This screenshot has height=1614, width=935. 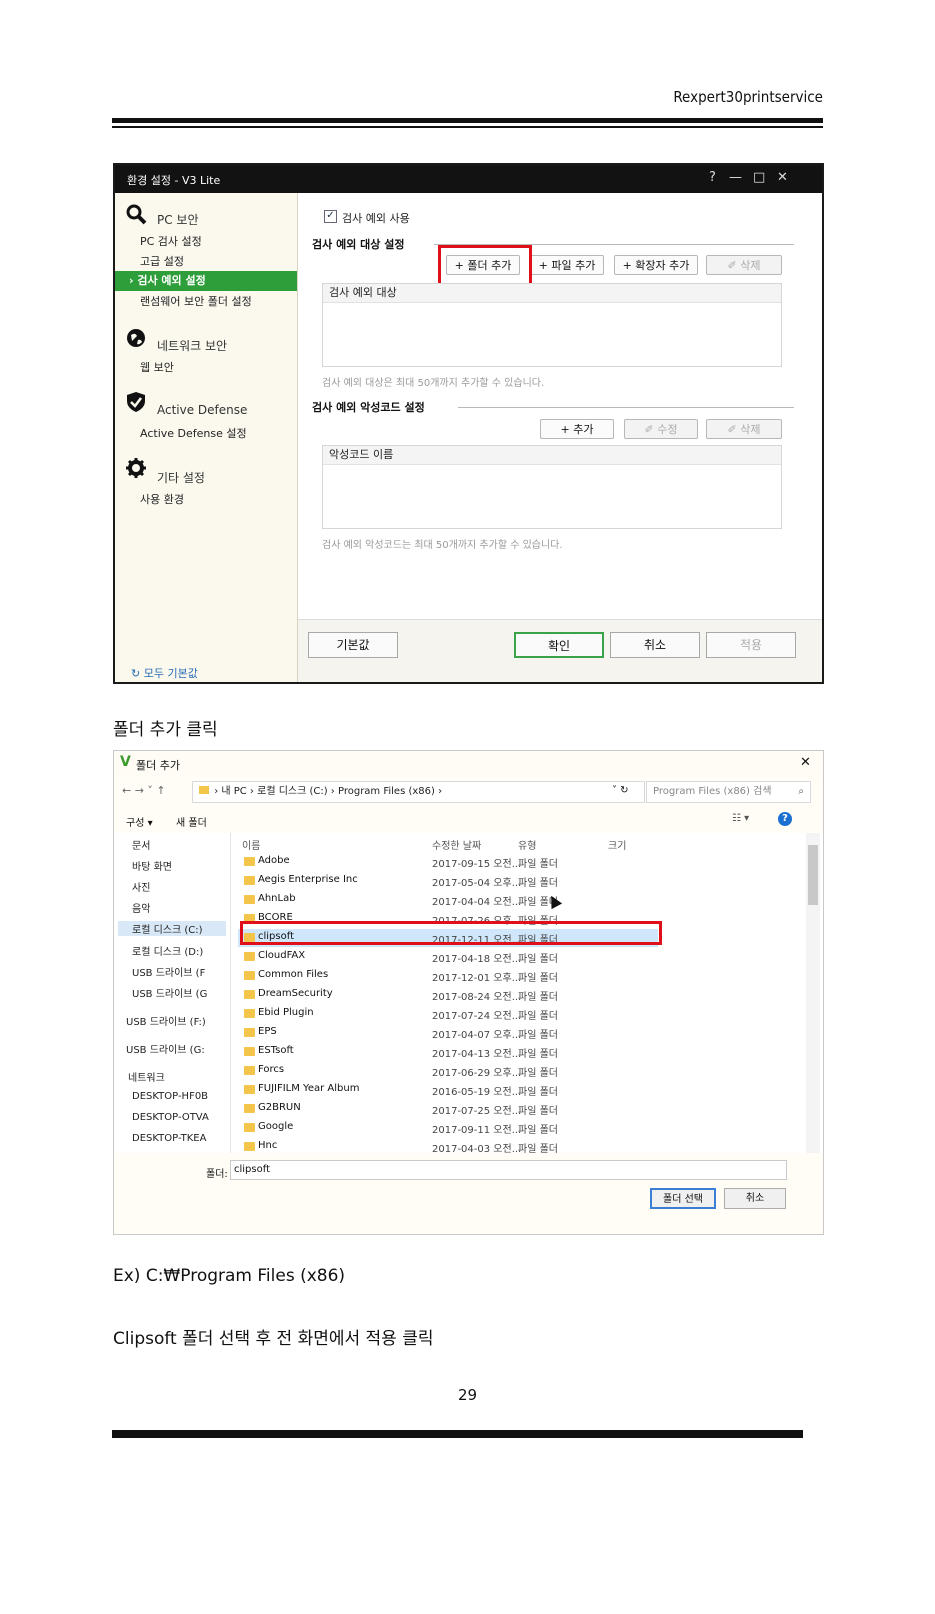 What do you see at coordinates (683, 1198) in the screenshot?
I see `select-folder-button: 폴더 선택` at bounding box center [683, 1198].